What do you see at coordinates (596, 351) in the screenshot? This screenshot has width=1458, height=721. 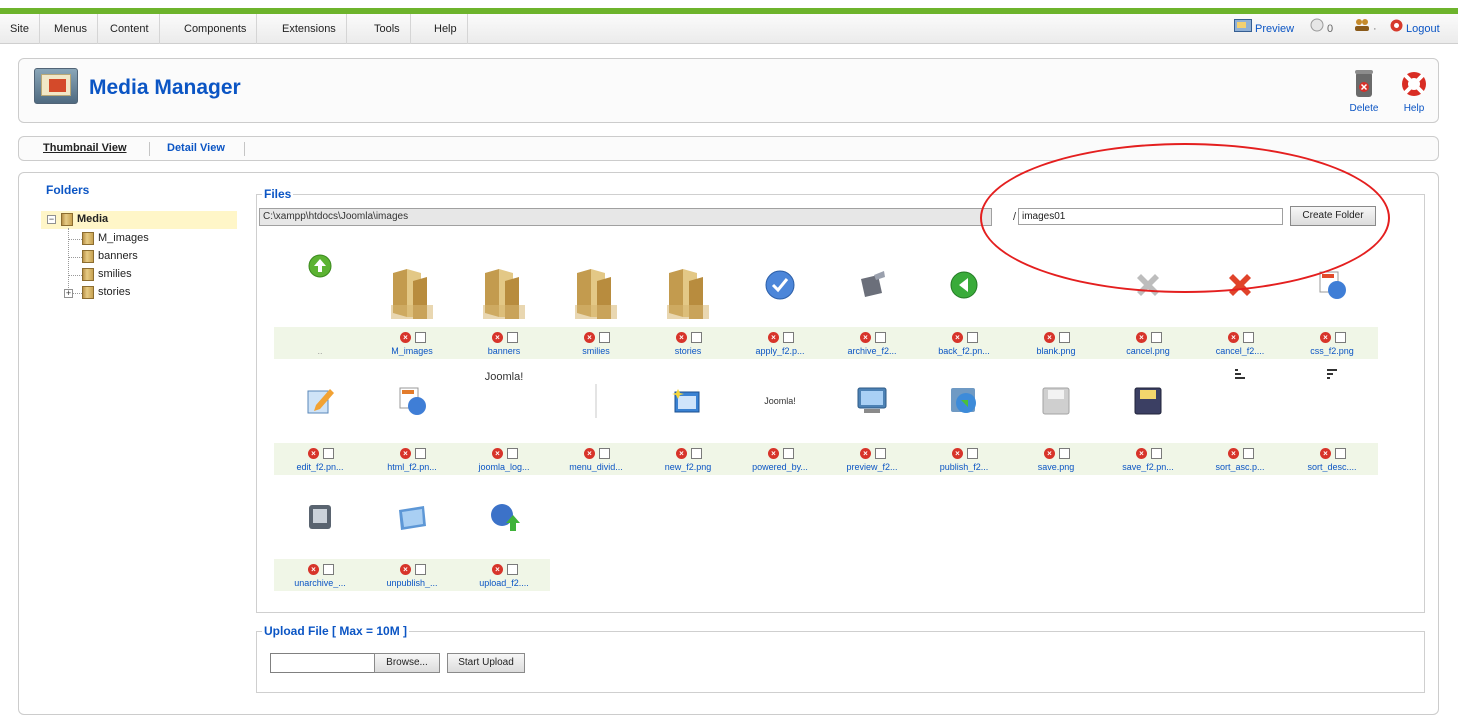 I see `file-name: smilies` at bounding box center [596, 351].